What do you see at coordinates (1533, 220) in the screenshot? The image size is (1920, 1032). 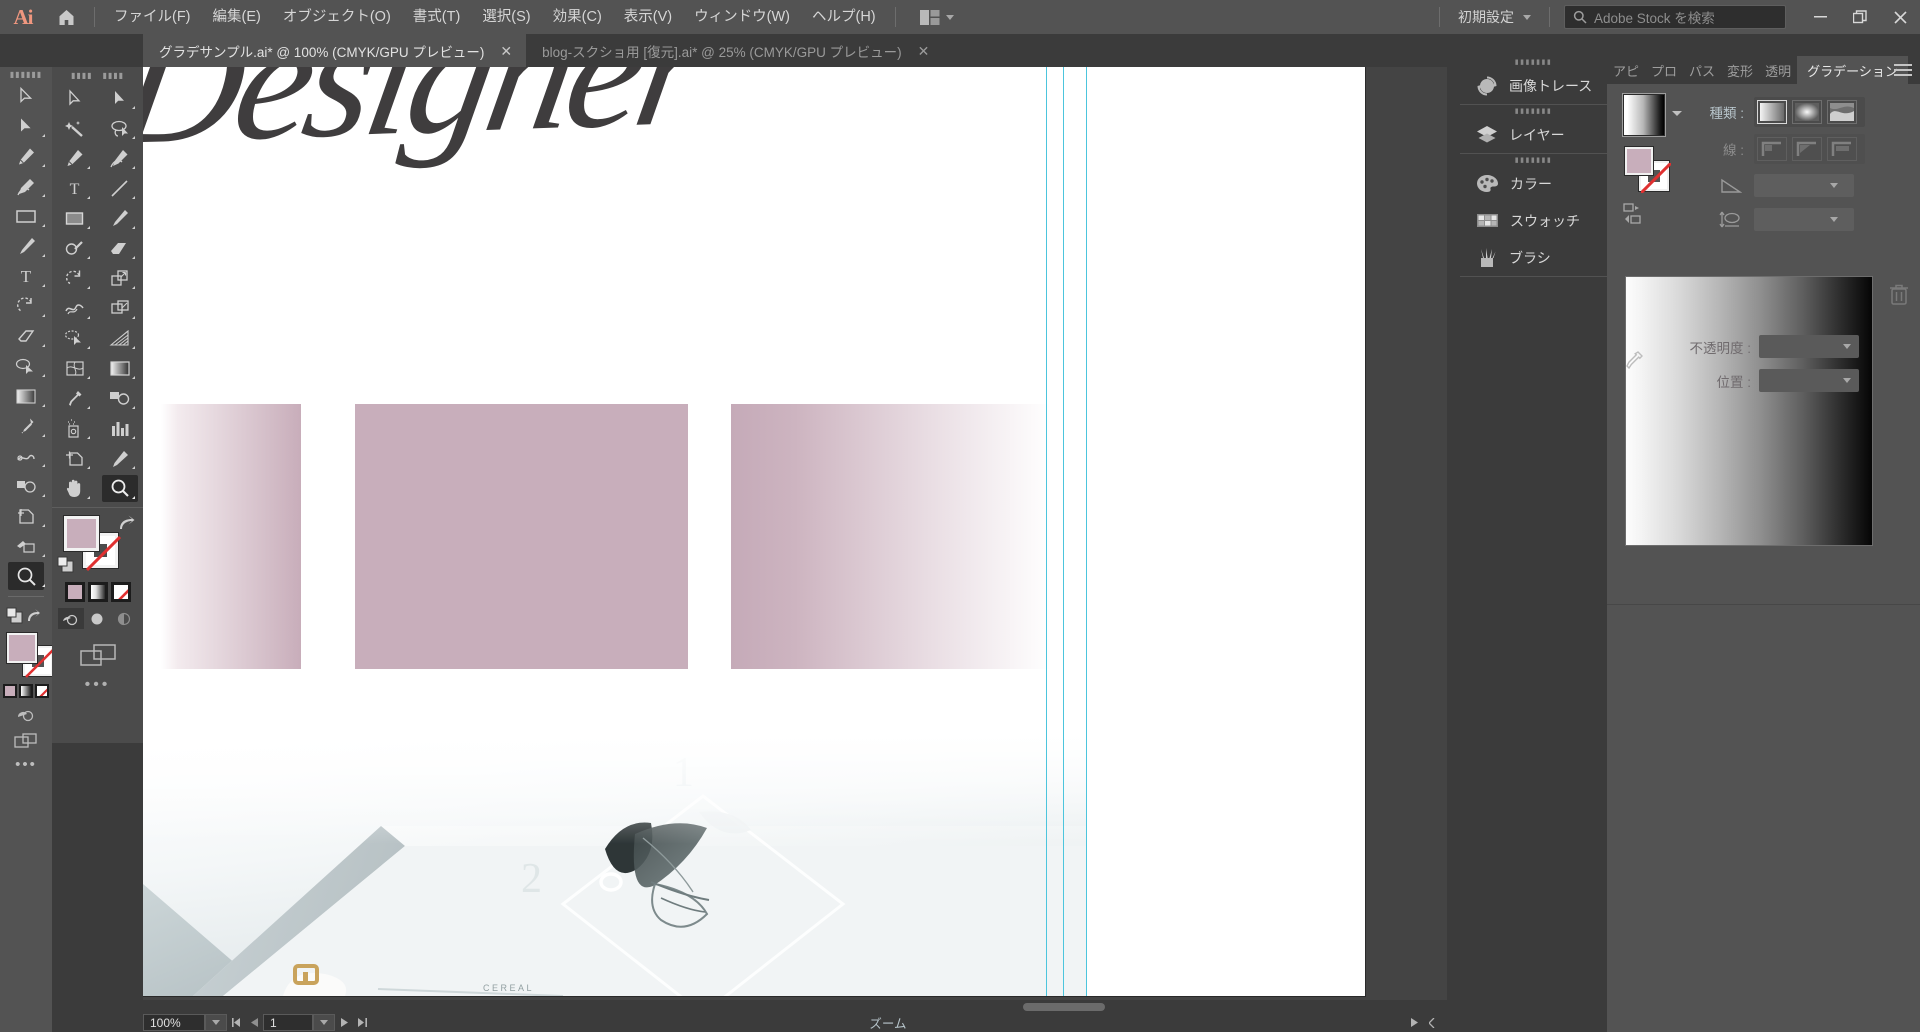 I see `dock-item-swatches: スウォッチ` at bounding box center [1533, 220].